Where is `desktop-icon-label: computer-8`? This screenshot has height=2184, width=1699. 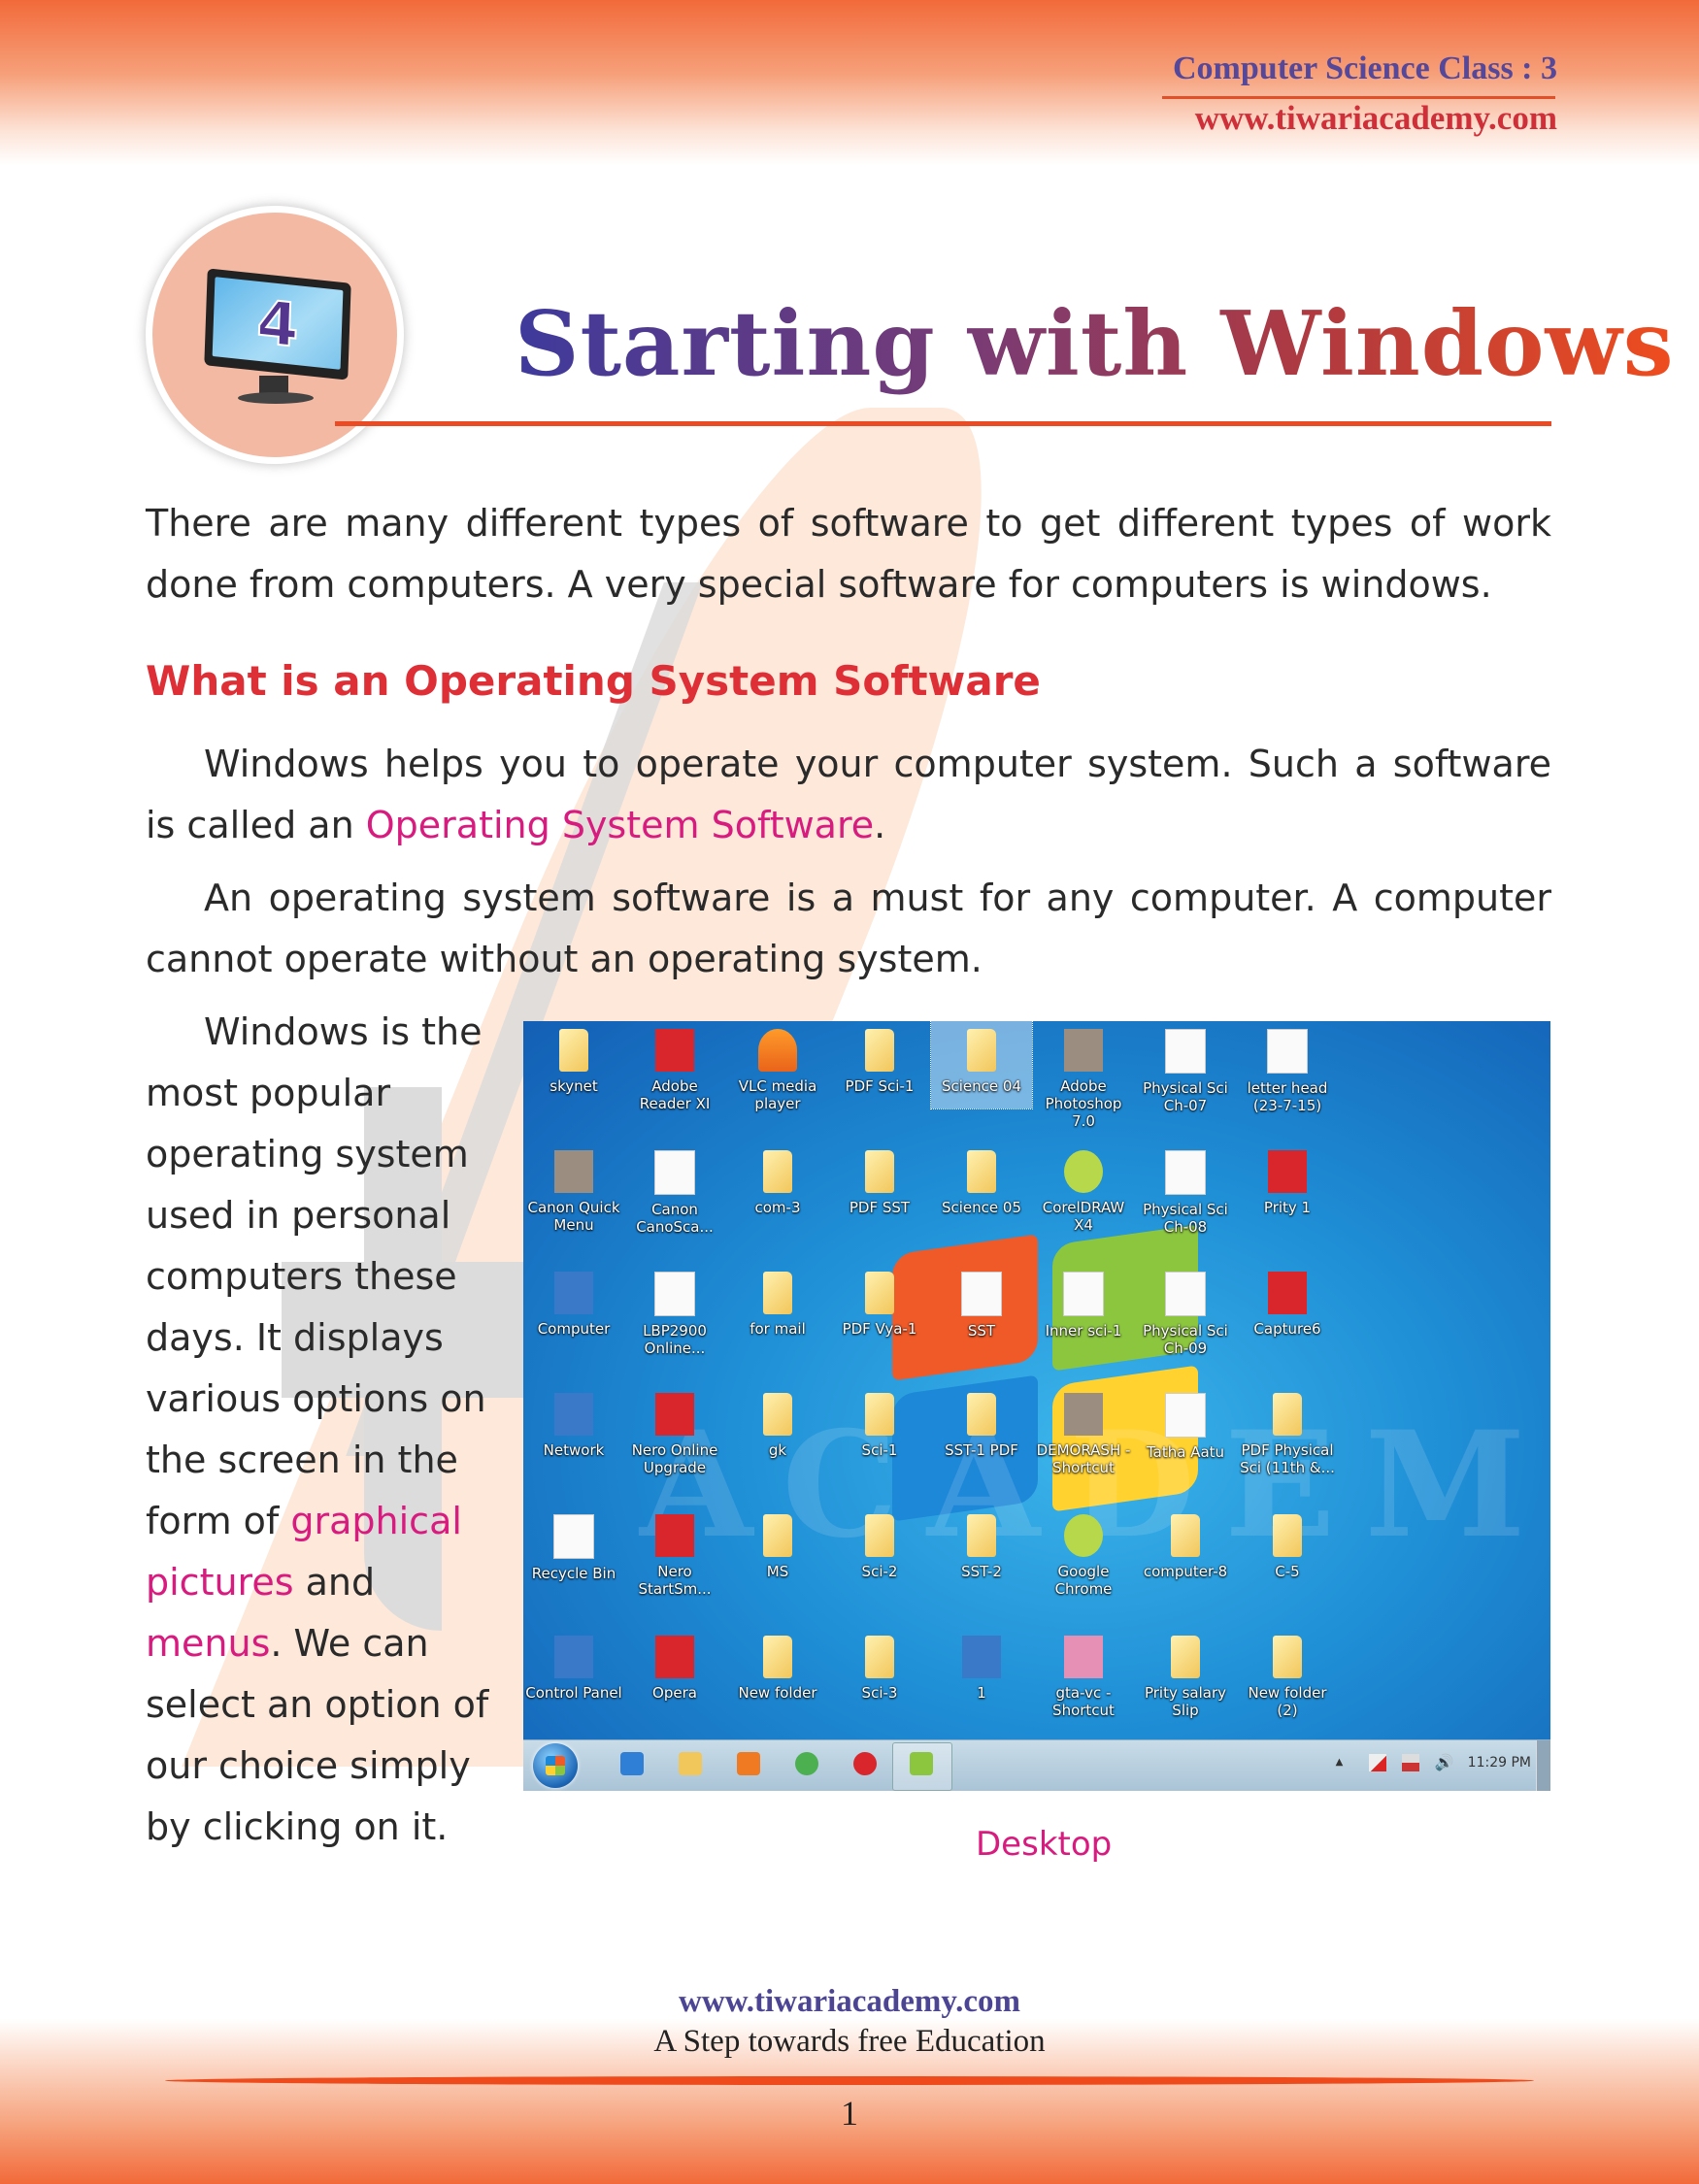
desktop-icon-label: computer-8 is located at coordinates (1185, 1571).